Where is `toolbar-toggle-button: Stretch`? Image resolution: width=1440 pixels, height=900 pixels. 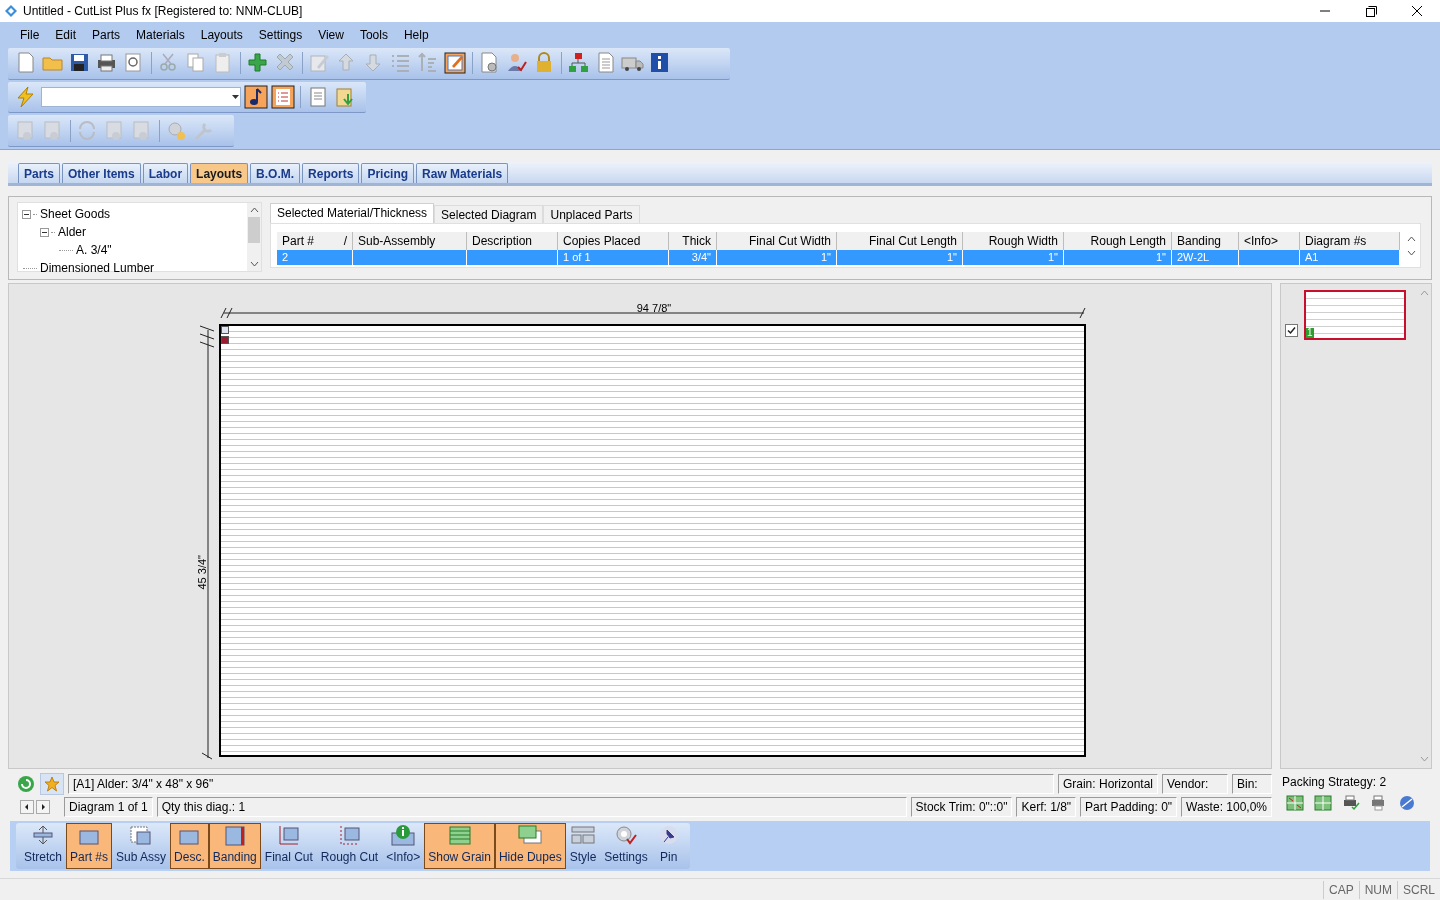 toolbar-toggle-button: Stretch is located at coordinates (43, 846).